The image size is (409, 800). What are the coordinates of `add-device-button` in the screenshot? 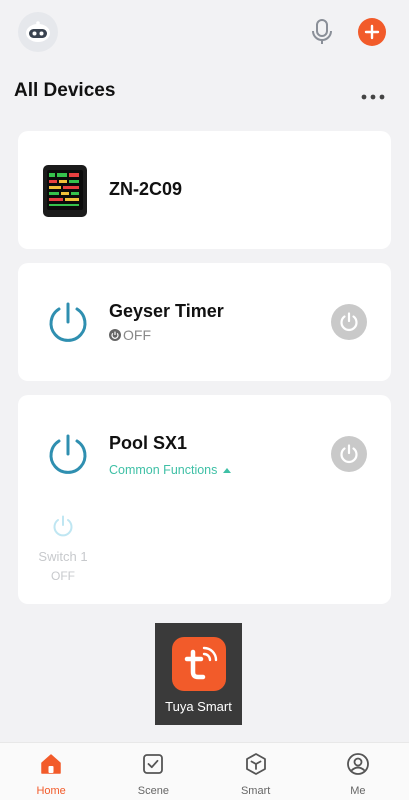 It's located at (372, 32).